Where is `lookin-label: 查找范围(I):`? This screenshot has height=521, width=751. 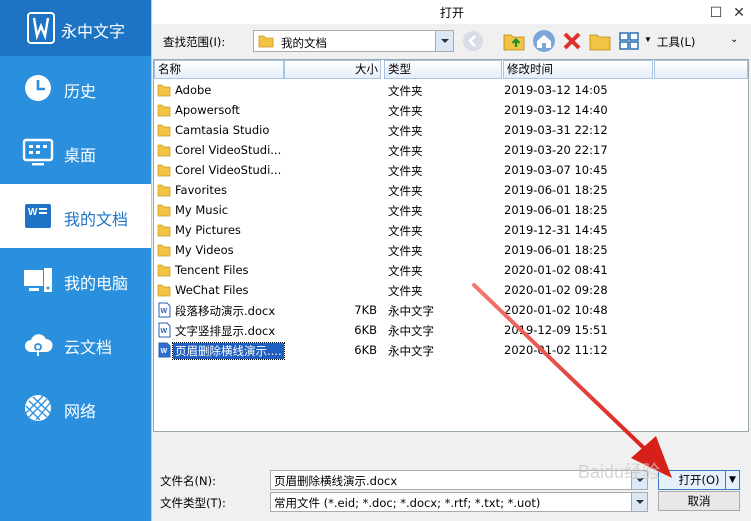 lookin-label: 查找范围(I): is located at coordinates (194, 42).